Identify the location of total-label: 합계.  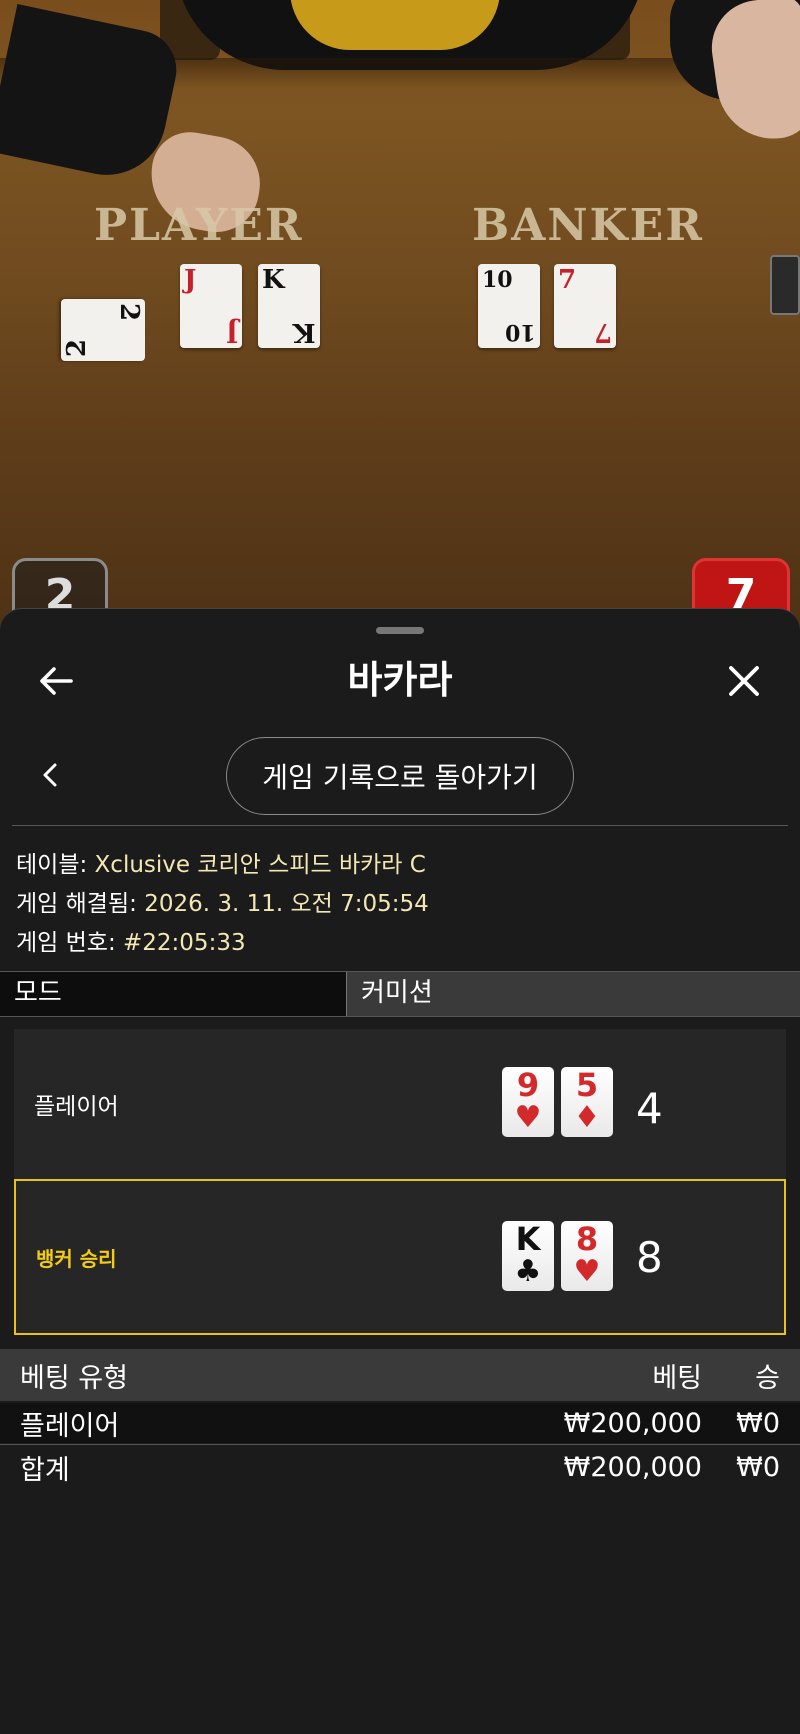
(45, 1470).